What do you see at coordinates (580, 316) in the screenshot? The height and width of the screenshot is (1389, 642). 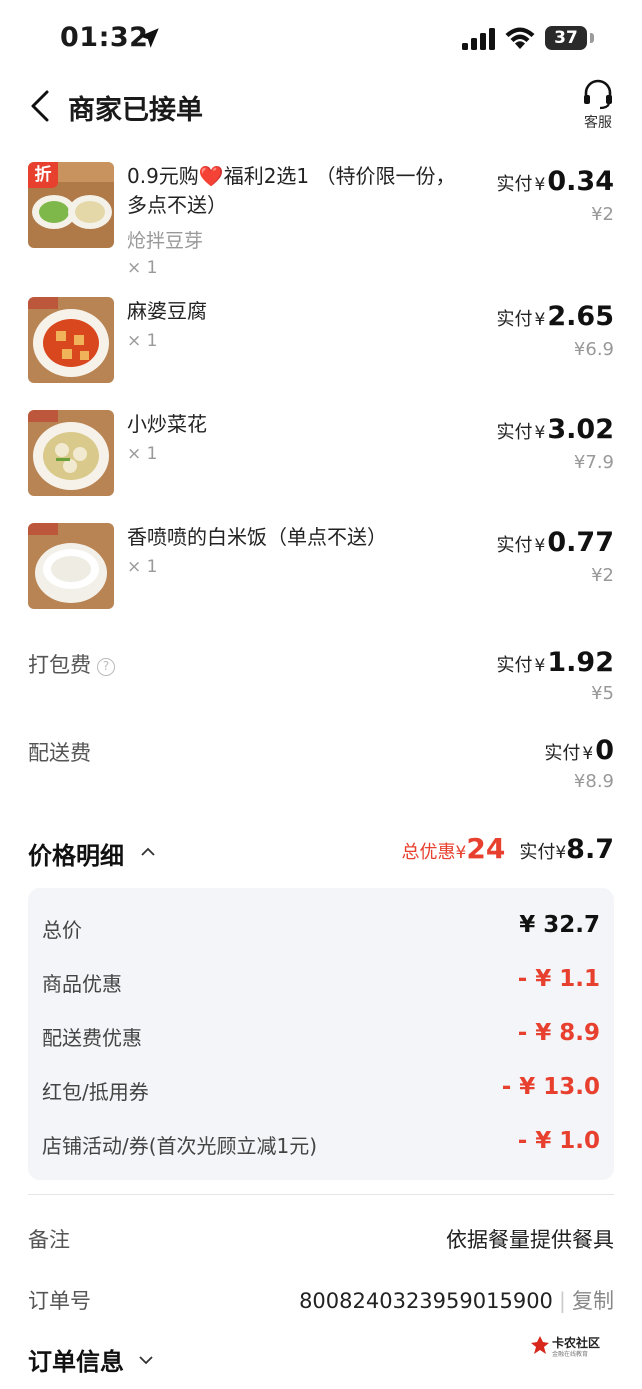 I see `paid-amount: 2.65` at bounding box center [580, 316].